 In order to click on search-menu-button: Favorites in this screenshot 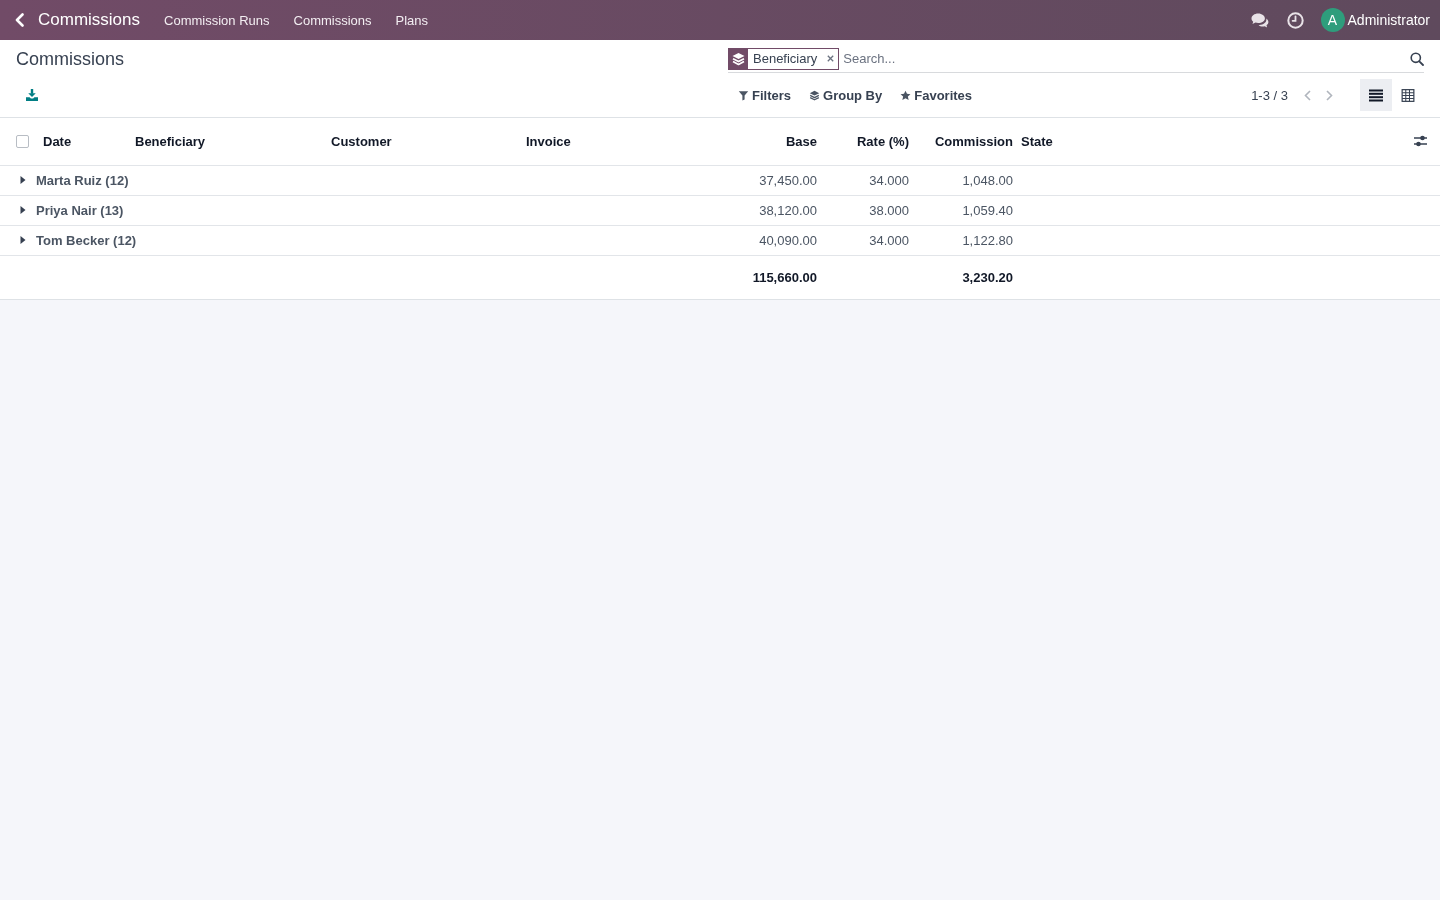, I will do `click(936, 95)`.